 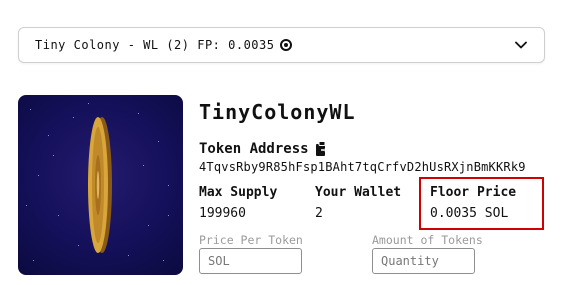 I want to click on price-per-token-input, so click(x=250, y=261).